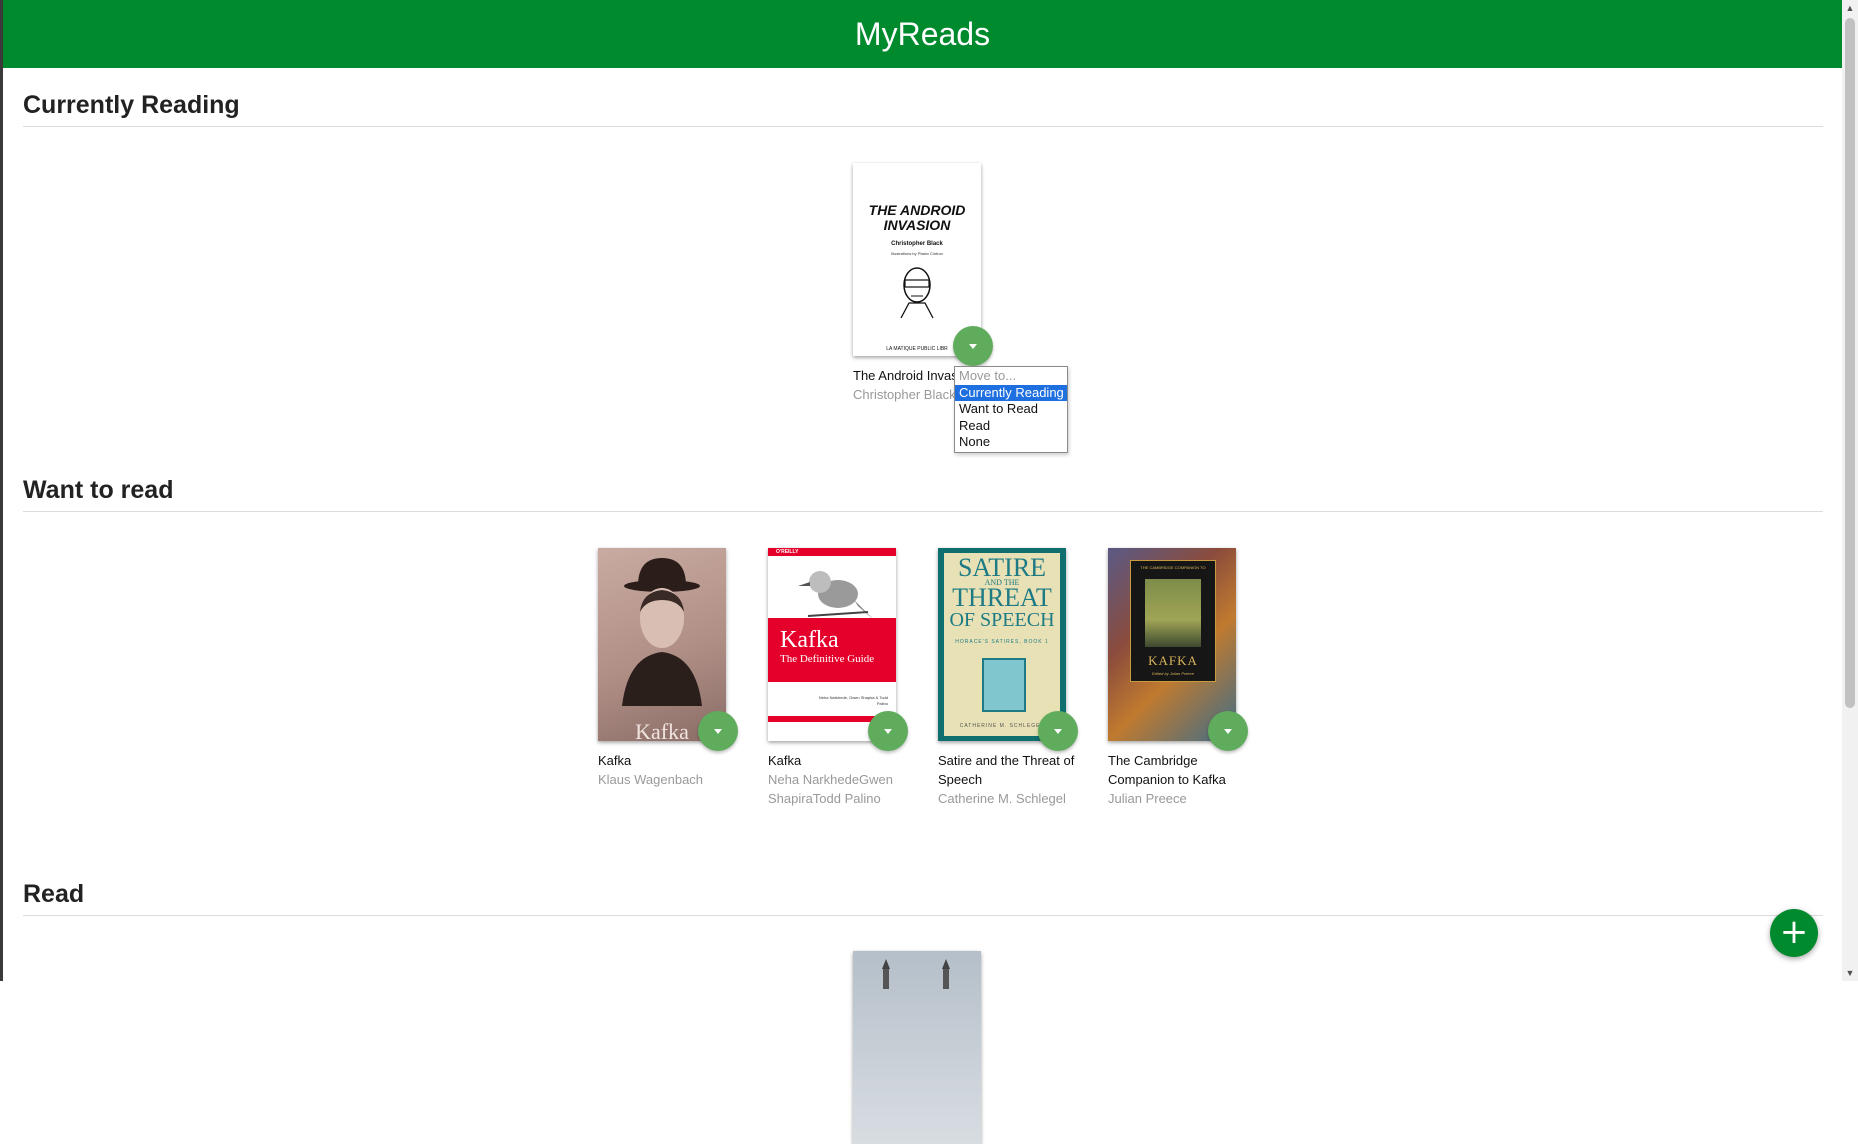 The image size is (1858, 1144). Describe the element at coordinates (1794, 933) in the screenshot. I see `add-book-button: +` at that location.